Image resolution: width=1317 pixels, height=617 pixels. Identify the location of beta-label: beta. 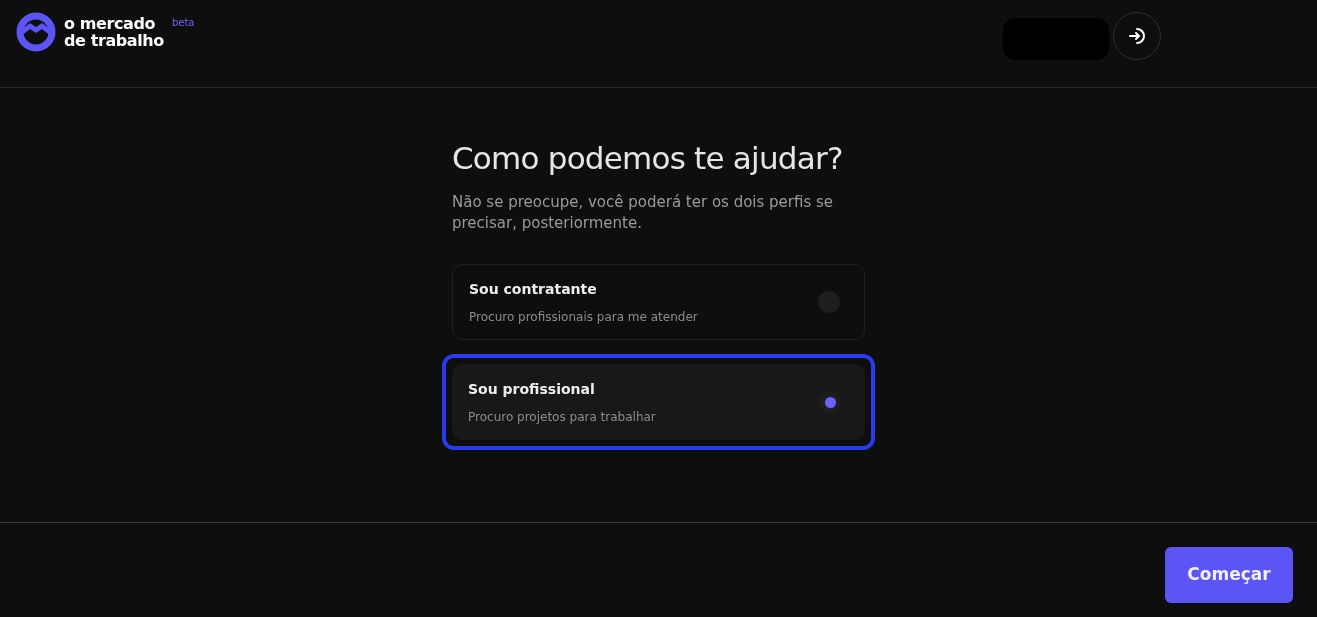
(183, 23).